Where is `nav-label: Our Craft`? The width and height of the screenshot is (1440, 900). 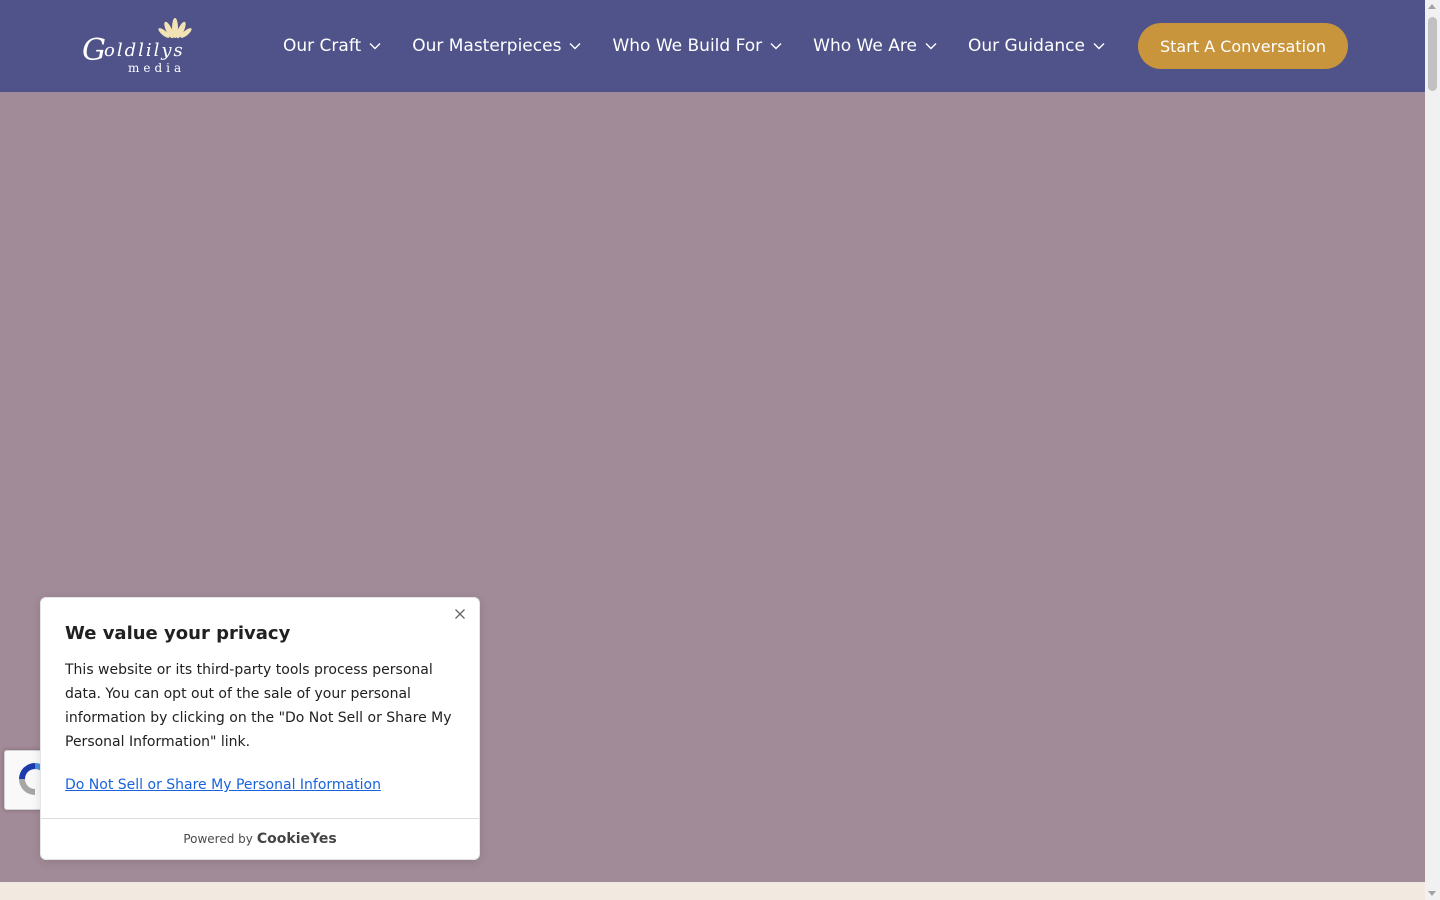 nav-label: Our Craft is located at coordinates (322, 46).